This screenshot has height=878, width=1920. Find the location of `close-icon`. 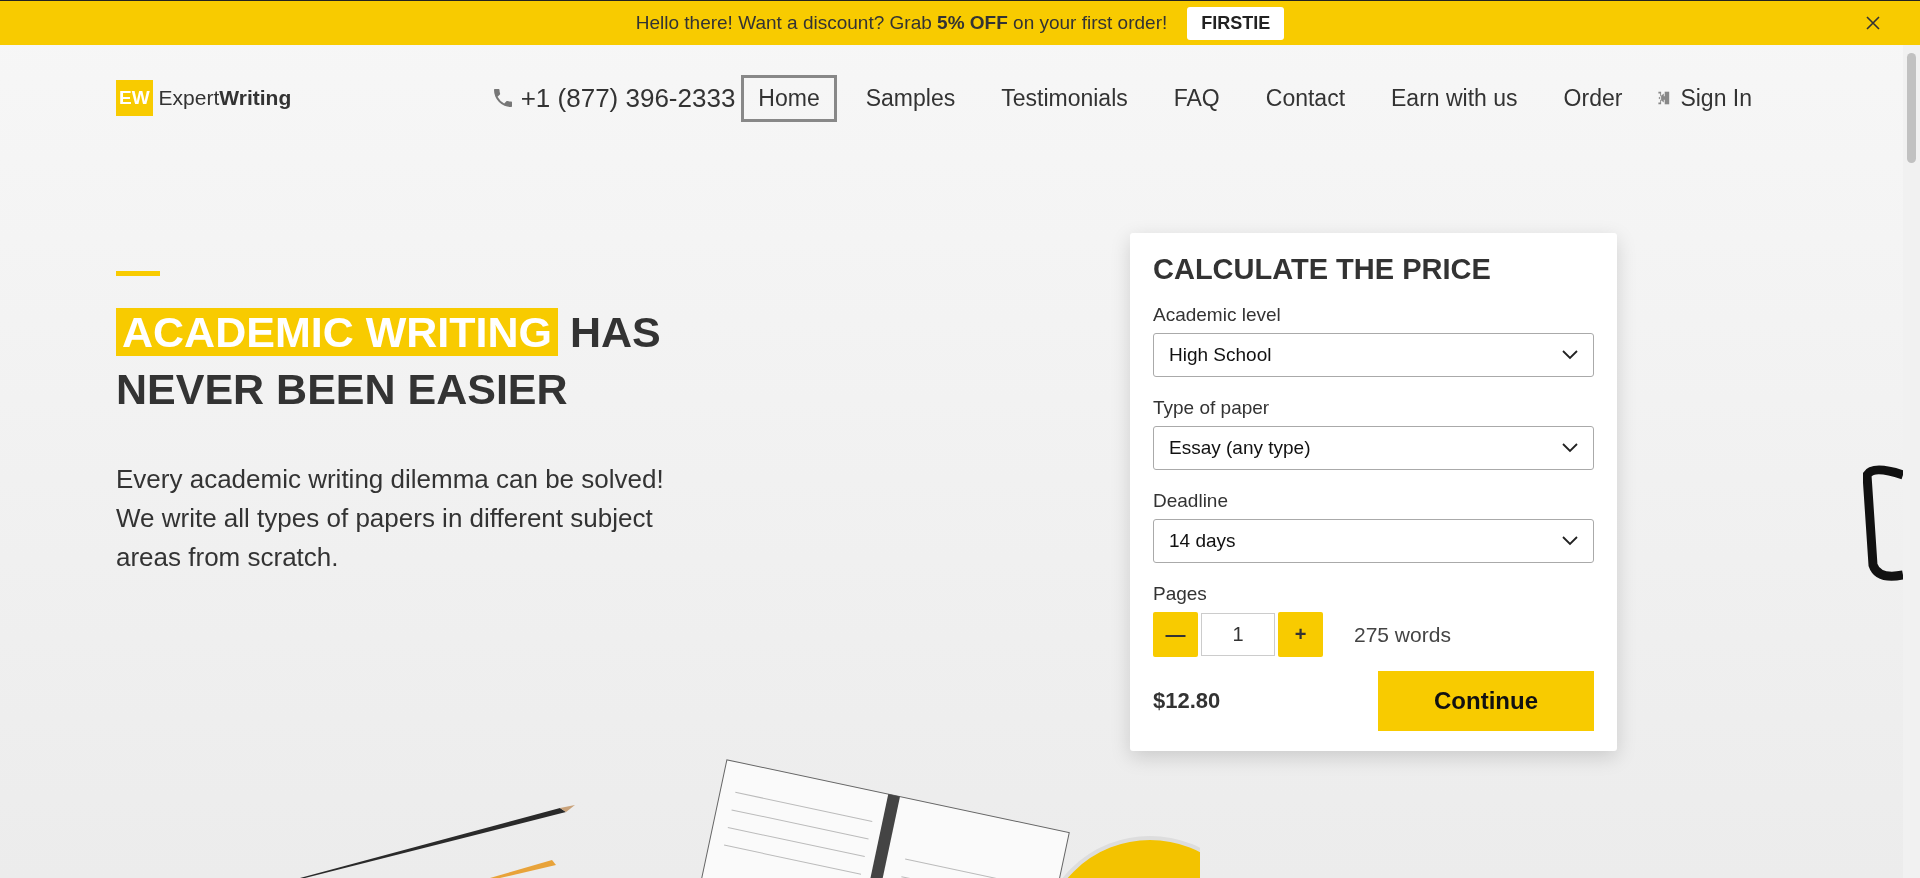

close-icon is located at coordinates (1873, 23).